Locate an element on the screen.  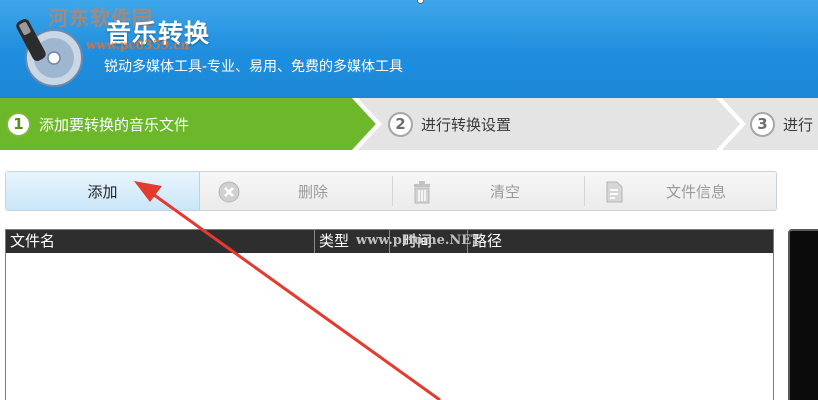
file-info-icon is located at coordinates (614, 192).